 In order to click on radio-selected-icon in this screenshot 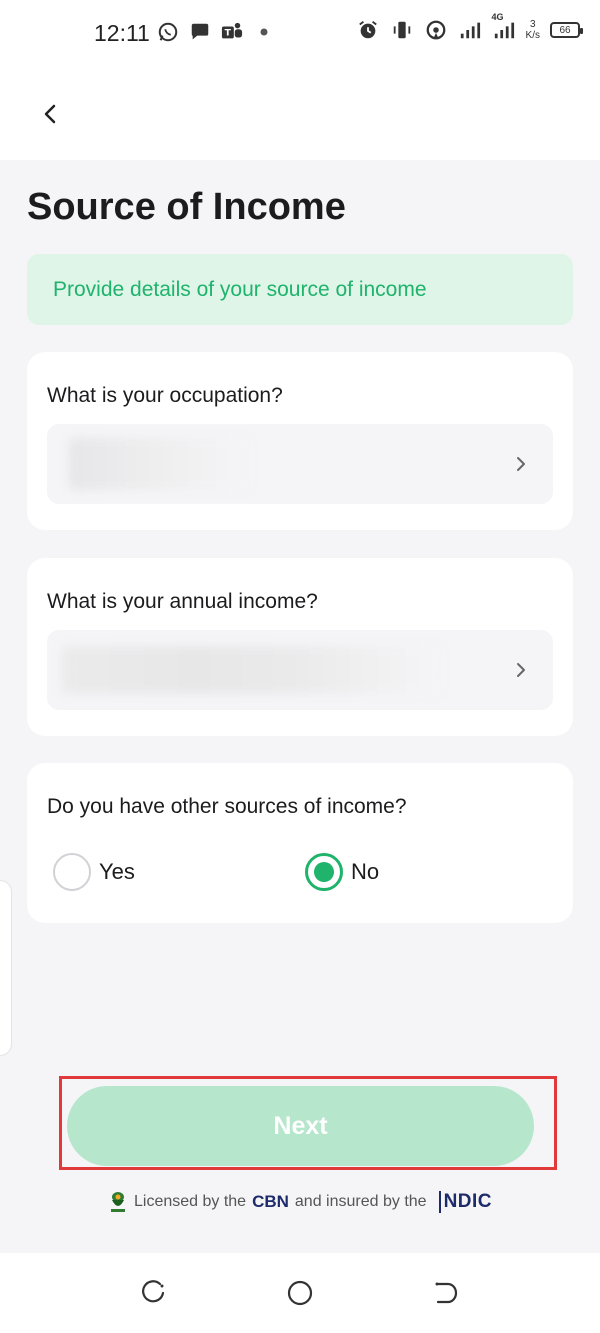, I will do `click(324, 872)`.